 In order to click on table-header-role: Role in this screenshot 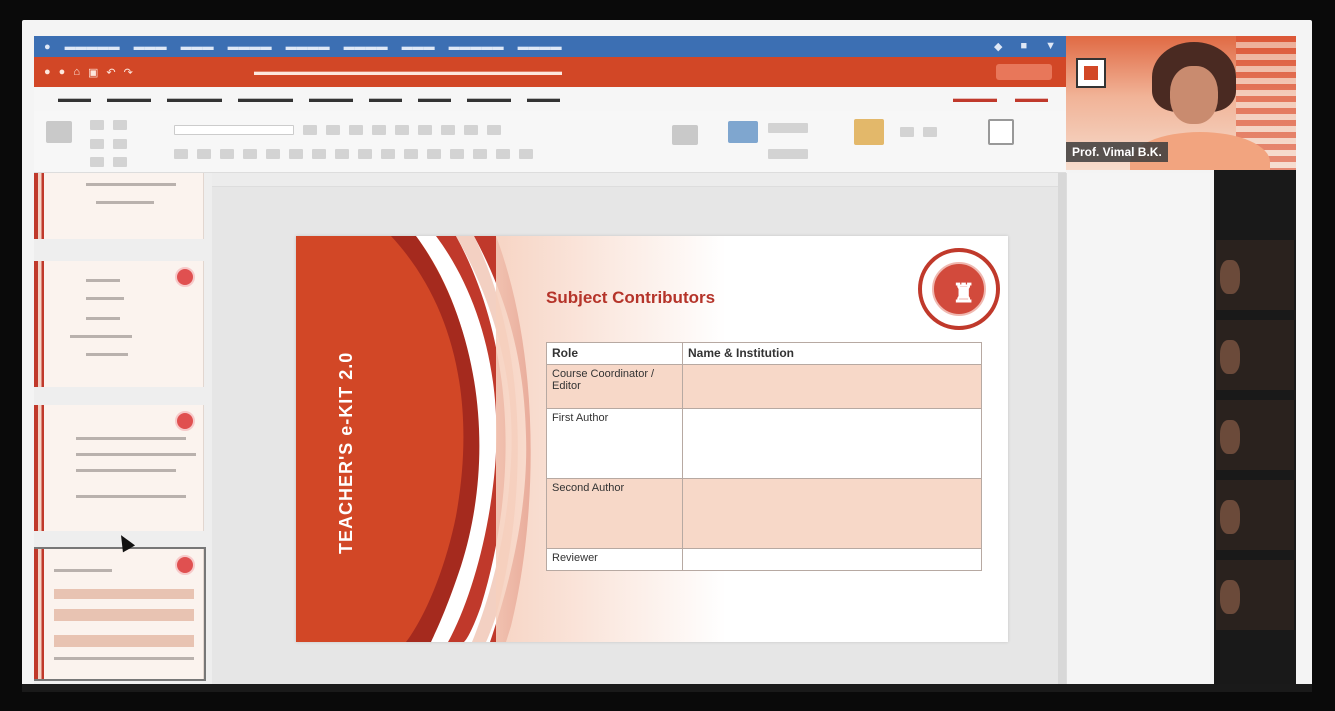, I will do `click(614, 353)`.